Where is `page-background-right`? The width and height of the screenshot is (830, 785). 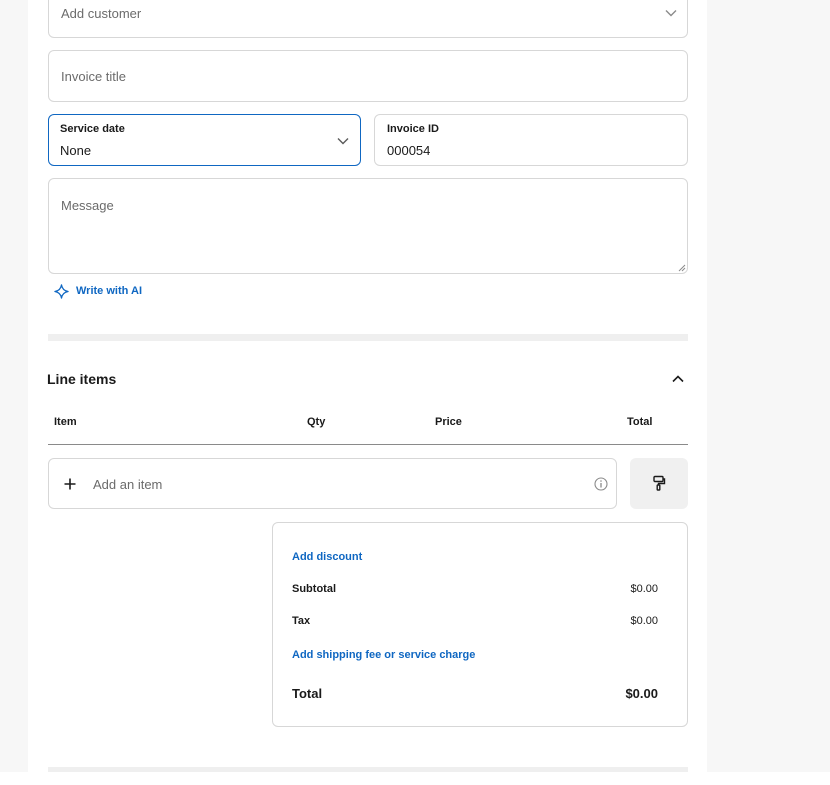
page-background-right is located at coordinates (768, 386).